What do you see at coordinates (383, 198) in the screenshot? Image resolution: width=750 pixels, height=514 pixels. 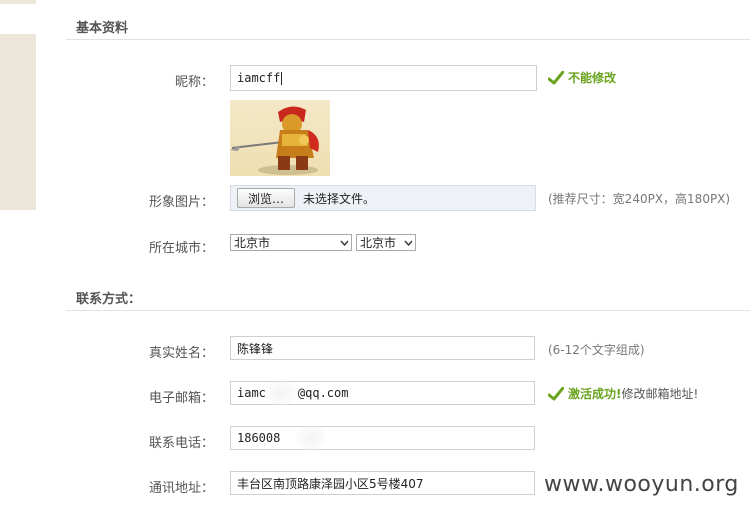 I see `avatar-file-input: 浏览… 未选择文件。` at bounding box center [383, 198].